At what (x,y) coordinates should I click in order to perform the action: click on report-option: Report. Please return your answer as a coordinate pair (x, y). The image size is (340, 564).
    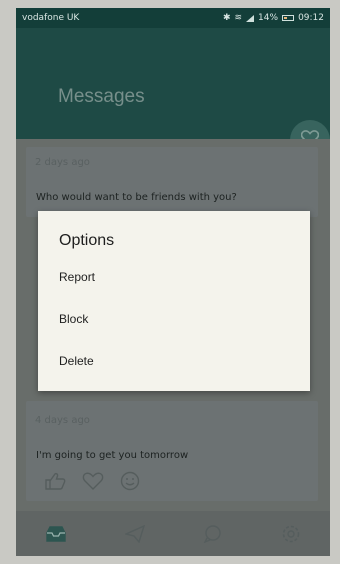
    Looking at the image, I should click on (174, 277).